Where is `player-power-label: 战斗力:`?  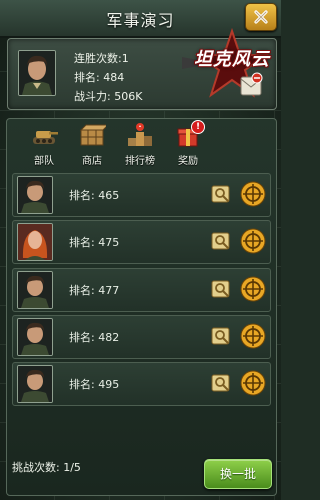 player-power-label: 战斗力: is located at coordinates (92, 96).